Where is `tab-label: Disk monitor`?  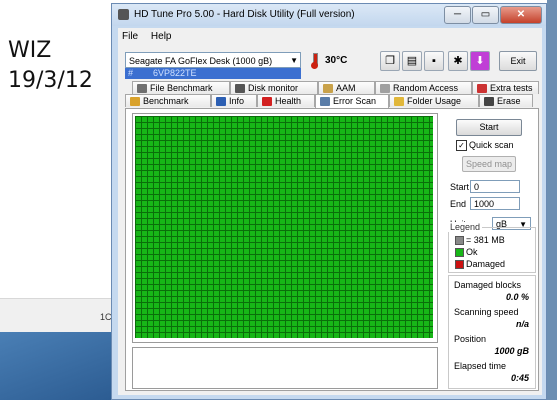
tab-label: Disk monitor is located at coordinates (273, 88).